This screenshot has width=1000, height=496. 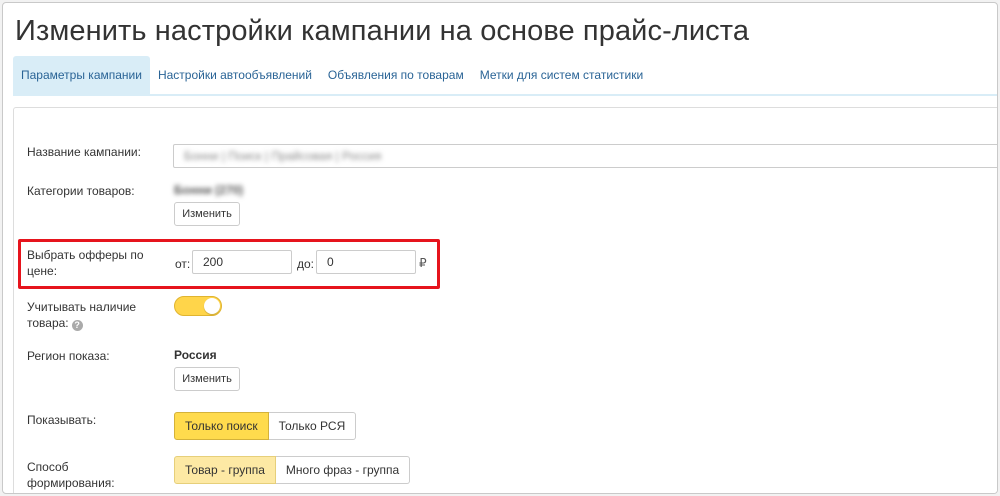 What do you see at coordinates (84, 152) in the screenshot?
I see `campaign-name-label: Название кампании:` at bounding box center [84, 152].